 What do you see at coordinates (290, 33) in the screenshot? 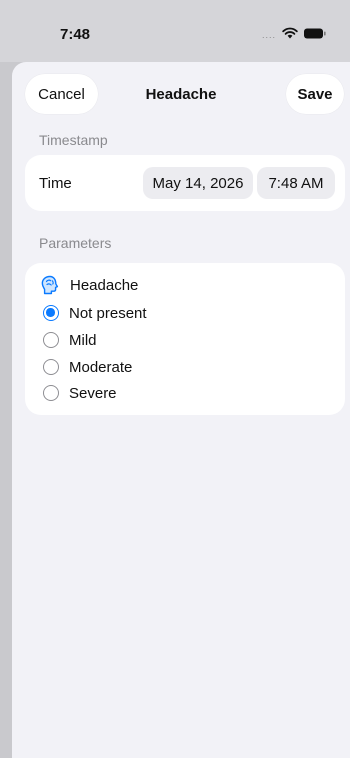
I see `wifi-icon` at bounding box center [290, 33].